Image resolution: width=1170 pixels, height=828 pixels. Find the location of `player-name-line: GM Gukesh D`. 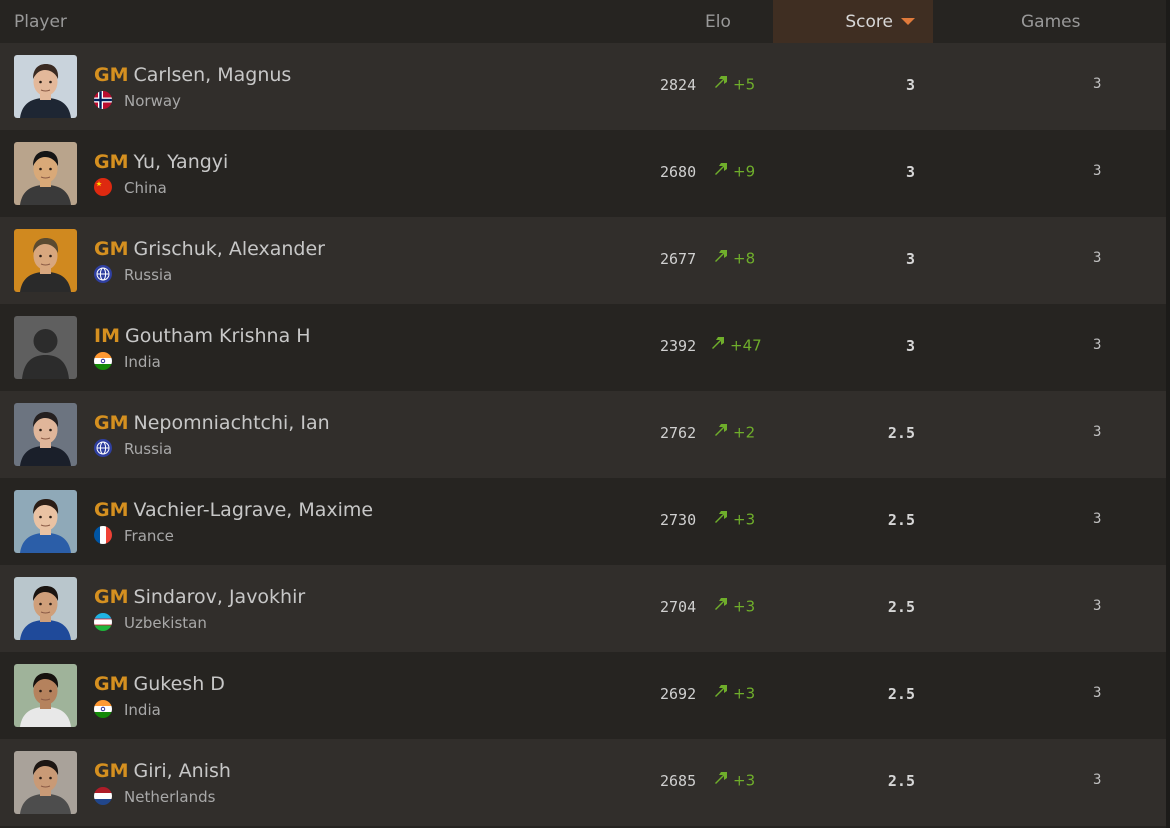

player-name-line: GM Gukesh D is located at coordinates (159, 684).